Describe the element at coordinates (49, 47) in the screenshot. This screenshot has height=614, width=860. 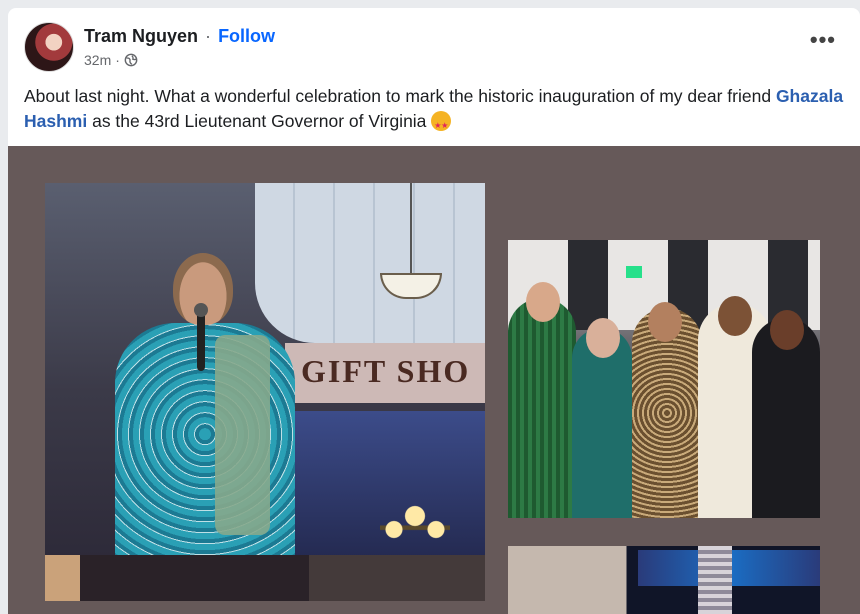
I see `author-avatar` at that location.